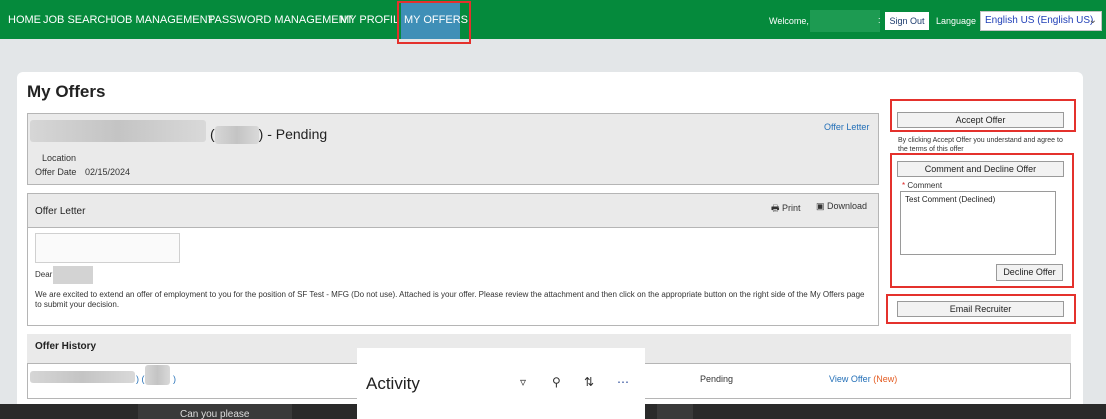 The height and width of the screenshot is (419, 1106). Describe the element at coordinates (523, 382) in the screenshot. I see `filter-icon: ▿` at that location.